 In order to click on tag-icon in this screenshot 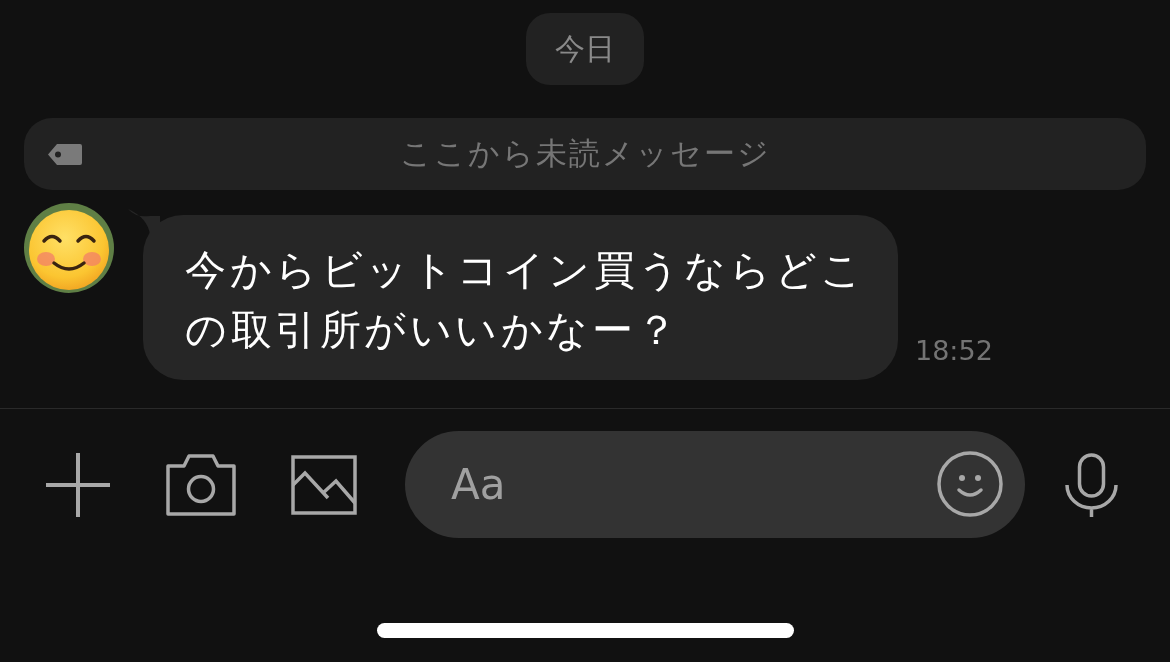, I will do `click(65, 154)`.